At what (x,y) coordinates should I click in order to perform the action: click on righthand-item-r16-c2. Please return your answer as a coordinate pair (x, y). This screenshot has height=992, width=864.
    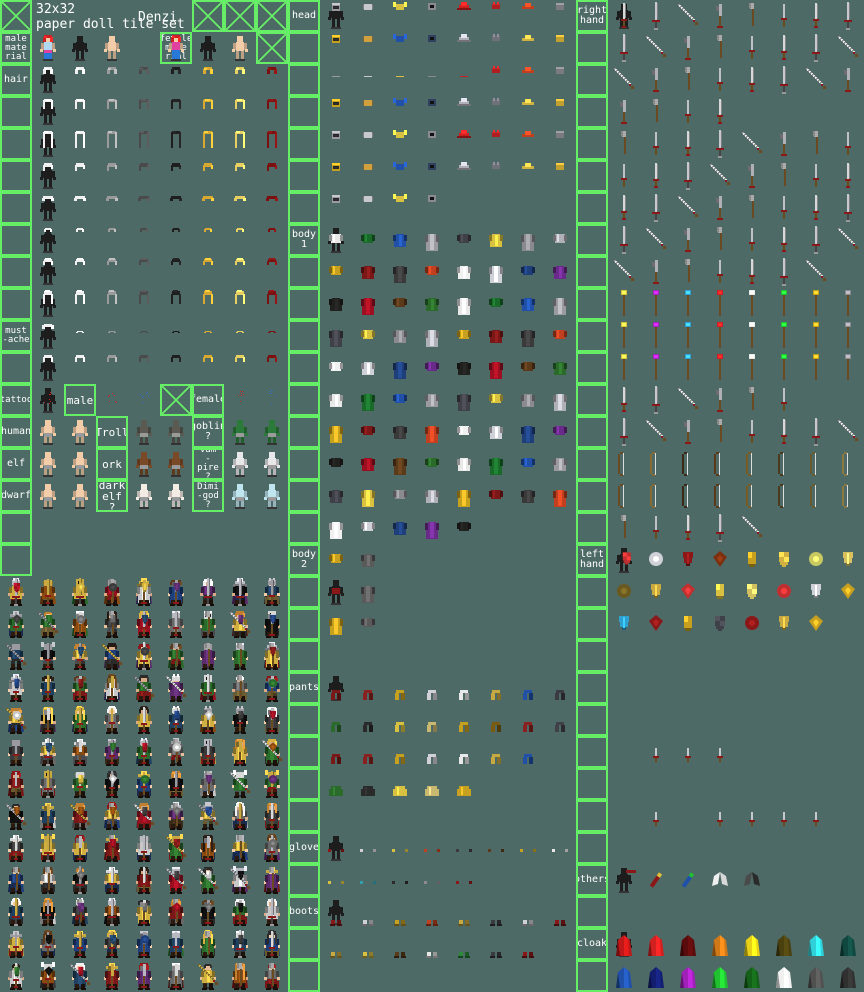
    Looking at the image, I should click on (688, 528).